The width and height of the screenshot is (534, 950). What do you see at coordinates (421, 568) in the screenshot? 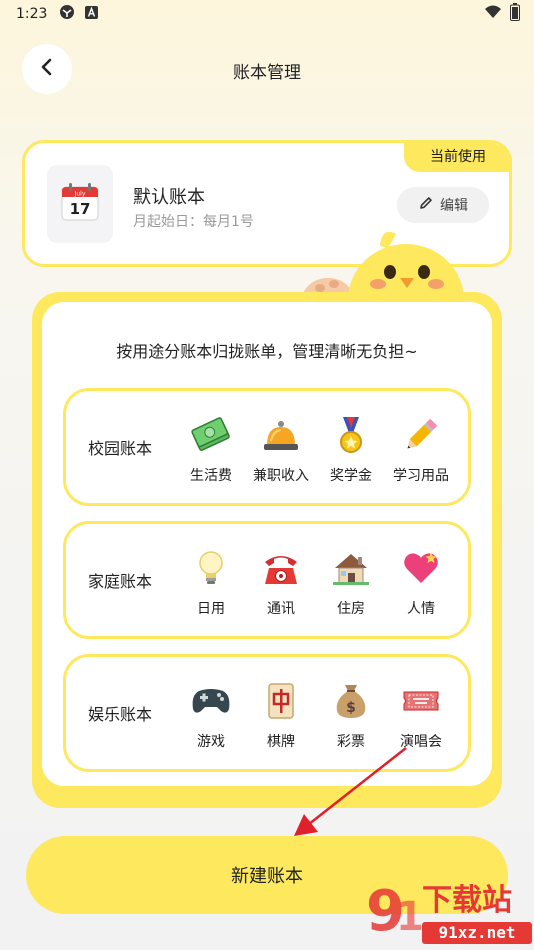
I see `heart-icon` at bounding box center [421, 568].